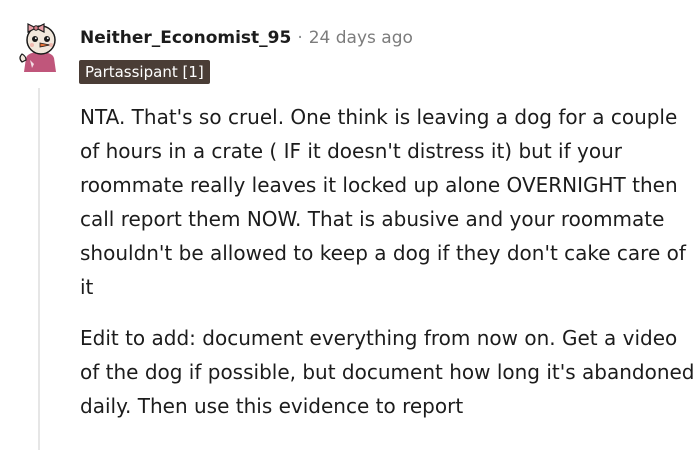 The image size is (700, 450). What do you see at coordinates (361, 38) in the screenshot?
I see `comment-timestamp: 24 days ago` at bounding box center [361, 38].